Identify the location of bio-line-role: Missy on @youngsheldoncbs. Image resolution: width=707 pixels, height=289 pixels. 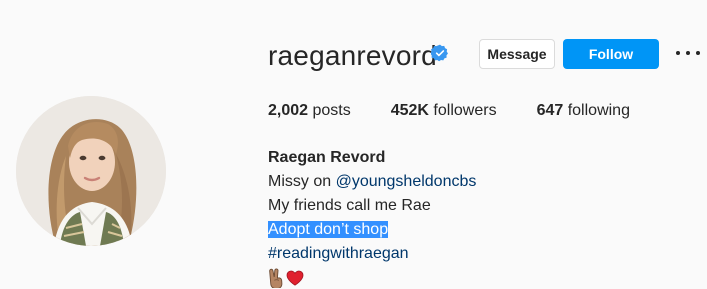
(372, 182).